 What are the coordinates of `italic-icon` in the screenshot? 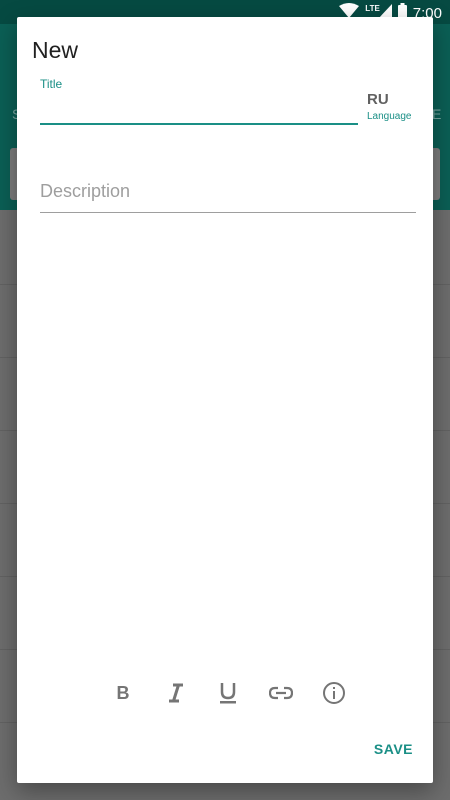 It's located at (176, 695).